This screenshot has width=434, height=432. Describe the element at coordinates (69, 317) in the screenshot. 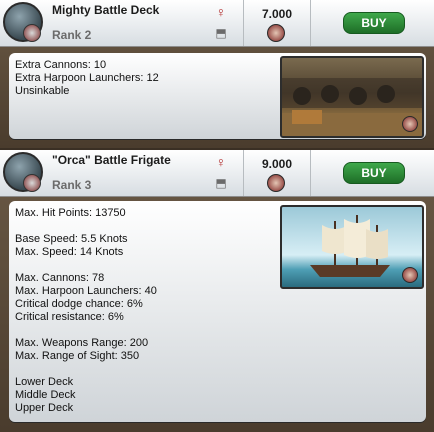

I see `detail-line: Critical resistance: 6%` at that location.